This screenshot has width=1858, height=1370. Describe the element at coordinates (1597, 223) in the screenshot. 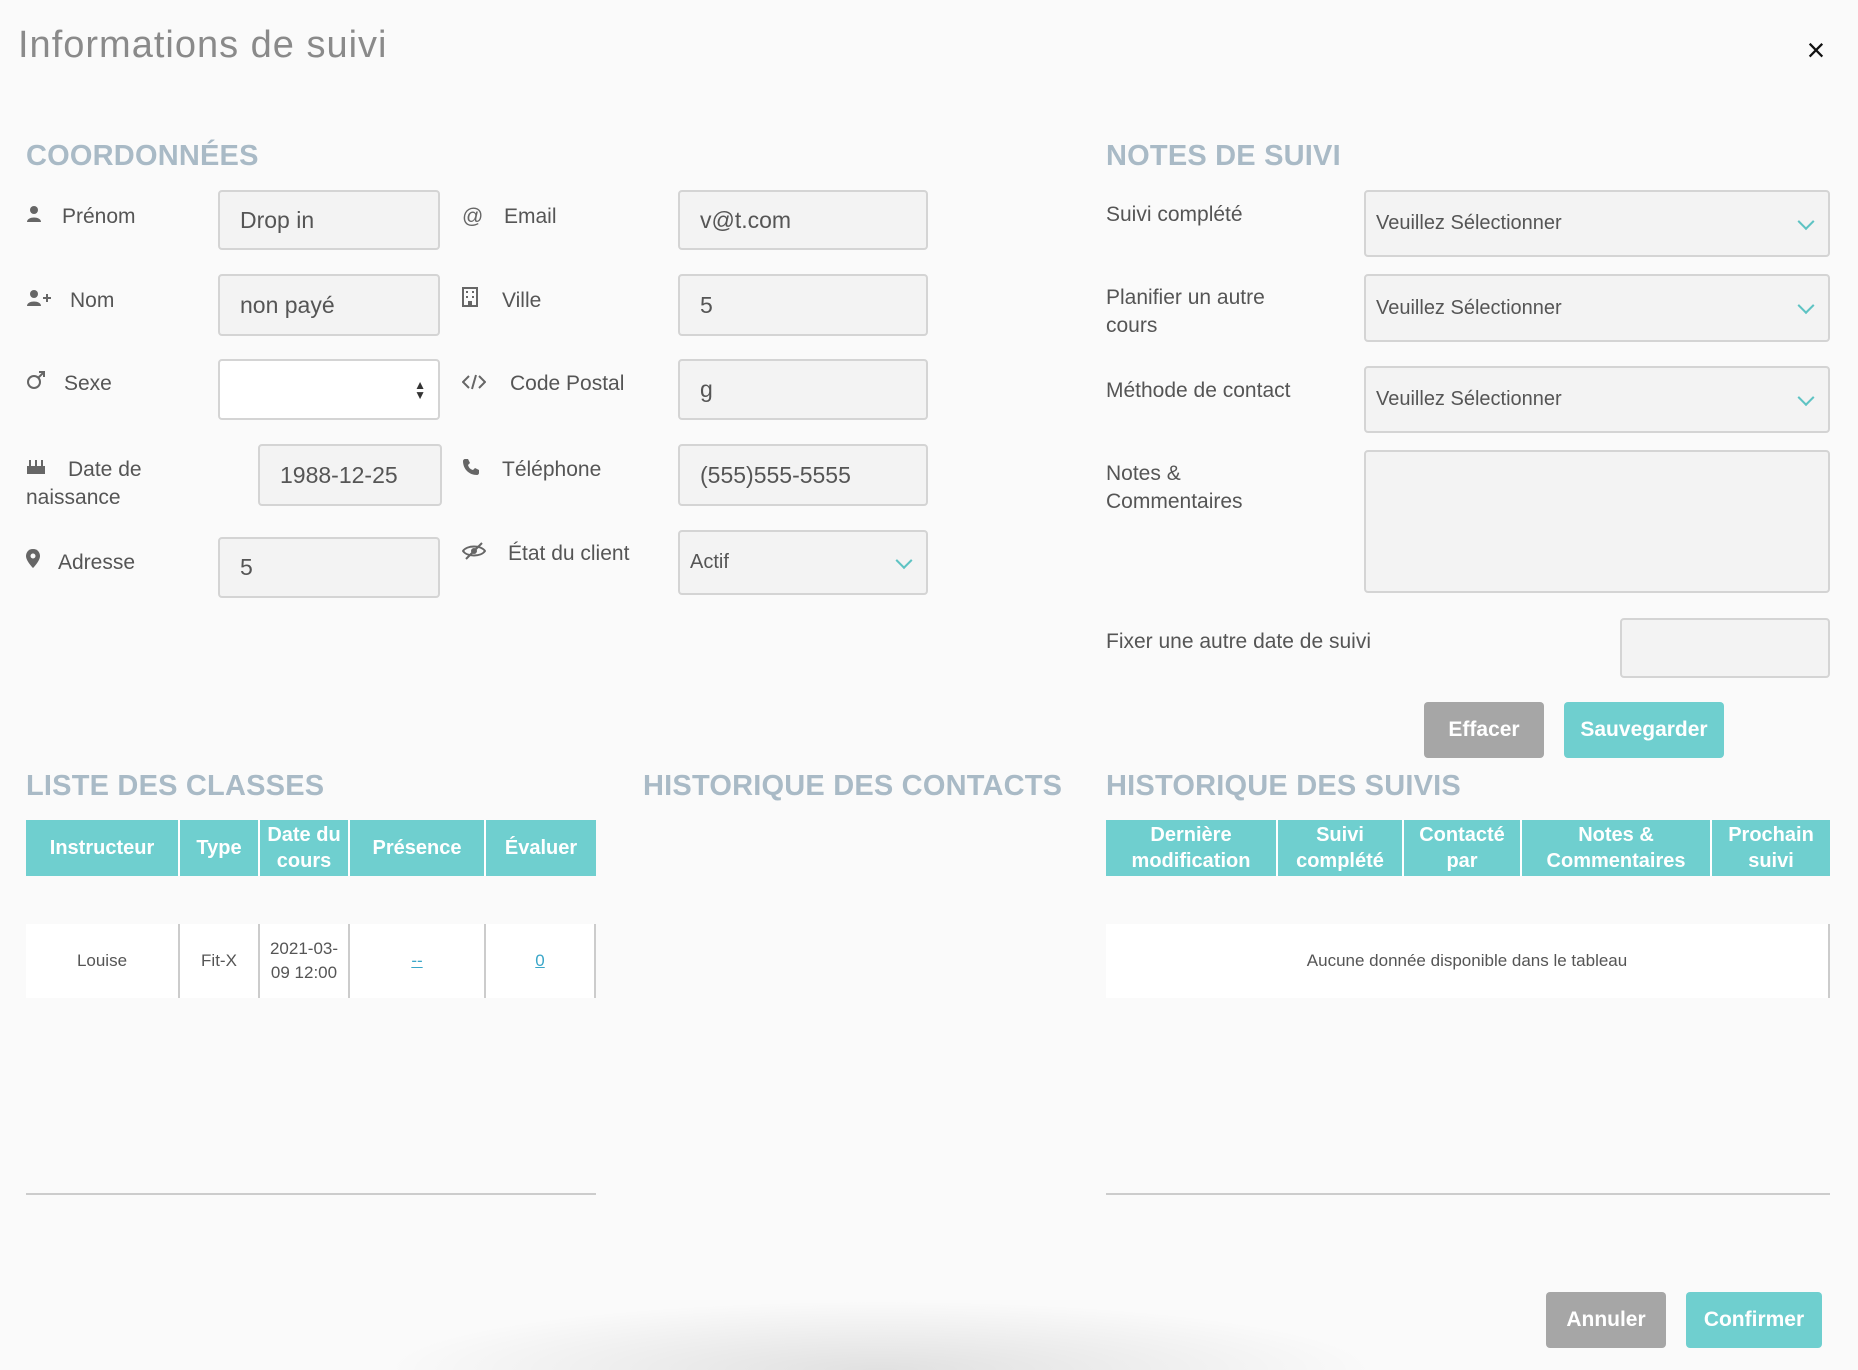

I see `suivi-complete-select: Veuillez Sélectionner` at that location.